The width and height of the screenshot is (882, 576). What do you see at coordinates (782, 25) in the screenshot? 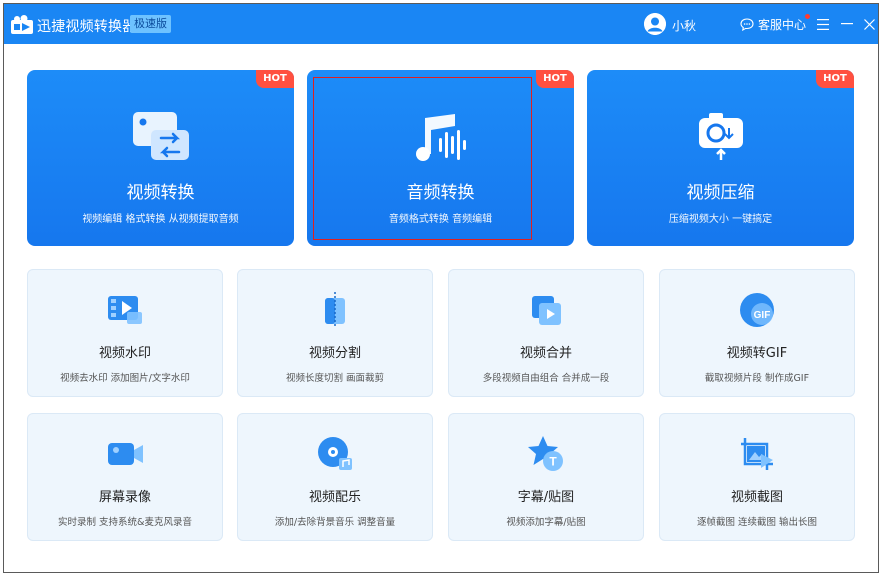
I see `service-label: 客服中心` at bounding box center [782, 25].